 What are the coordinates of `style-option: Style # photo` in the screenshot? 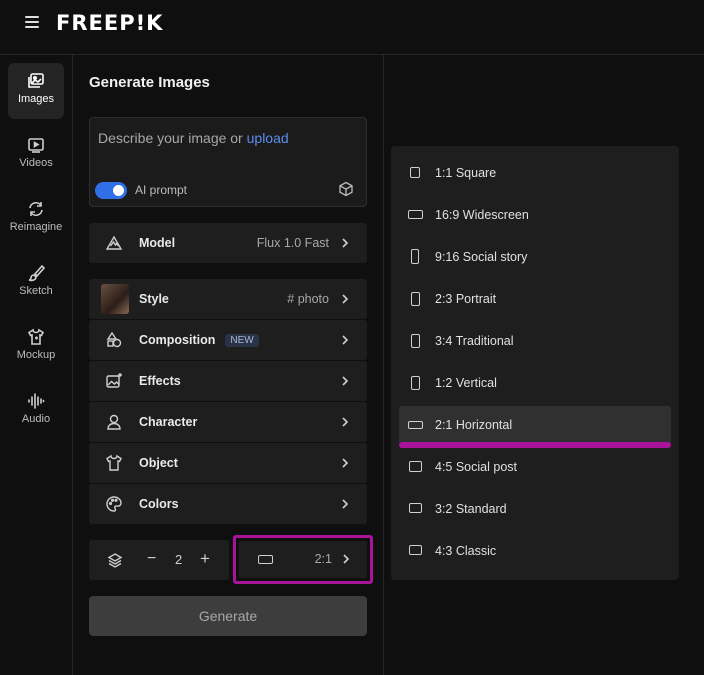 It's located at (228, 299).